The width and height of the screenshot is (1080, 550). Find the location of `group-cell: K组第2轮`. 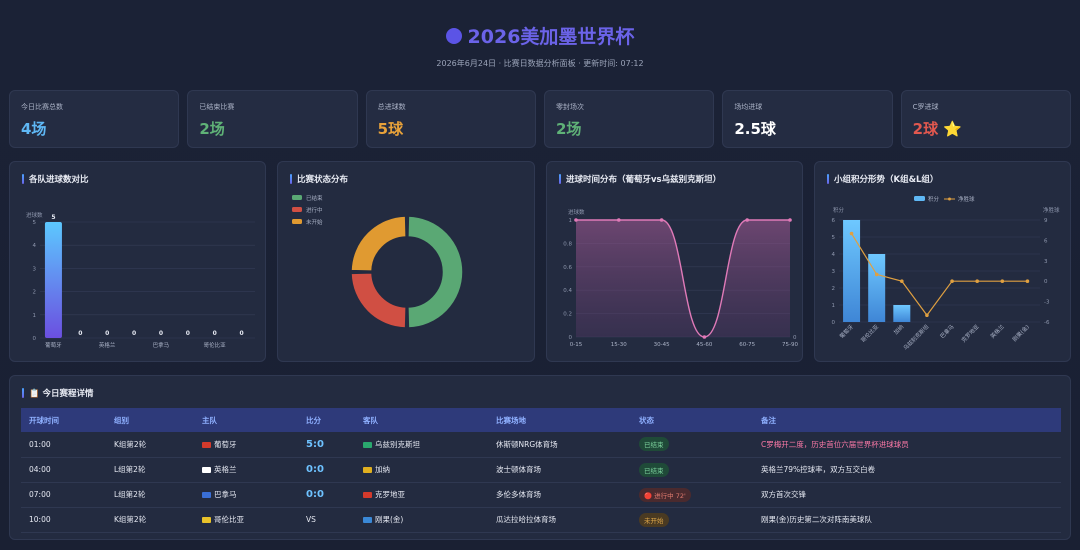

group-cell: K组第2轮 is located at coordinates (150, 445).